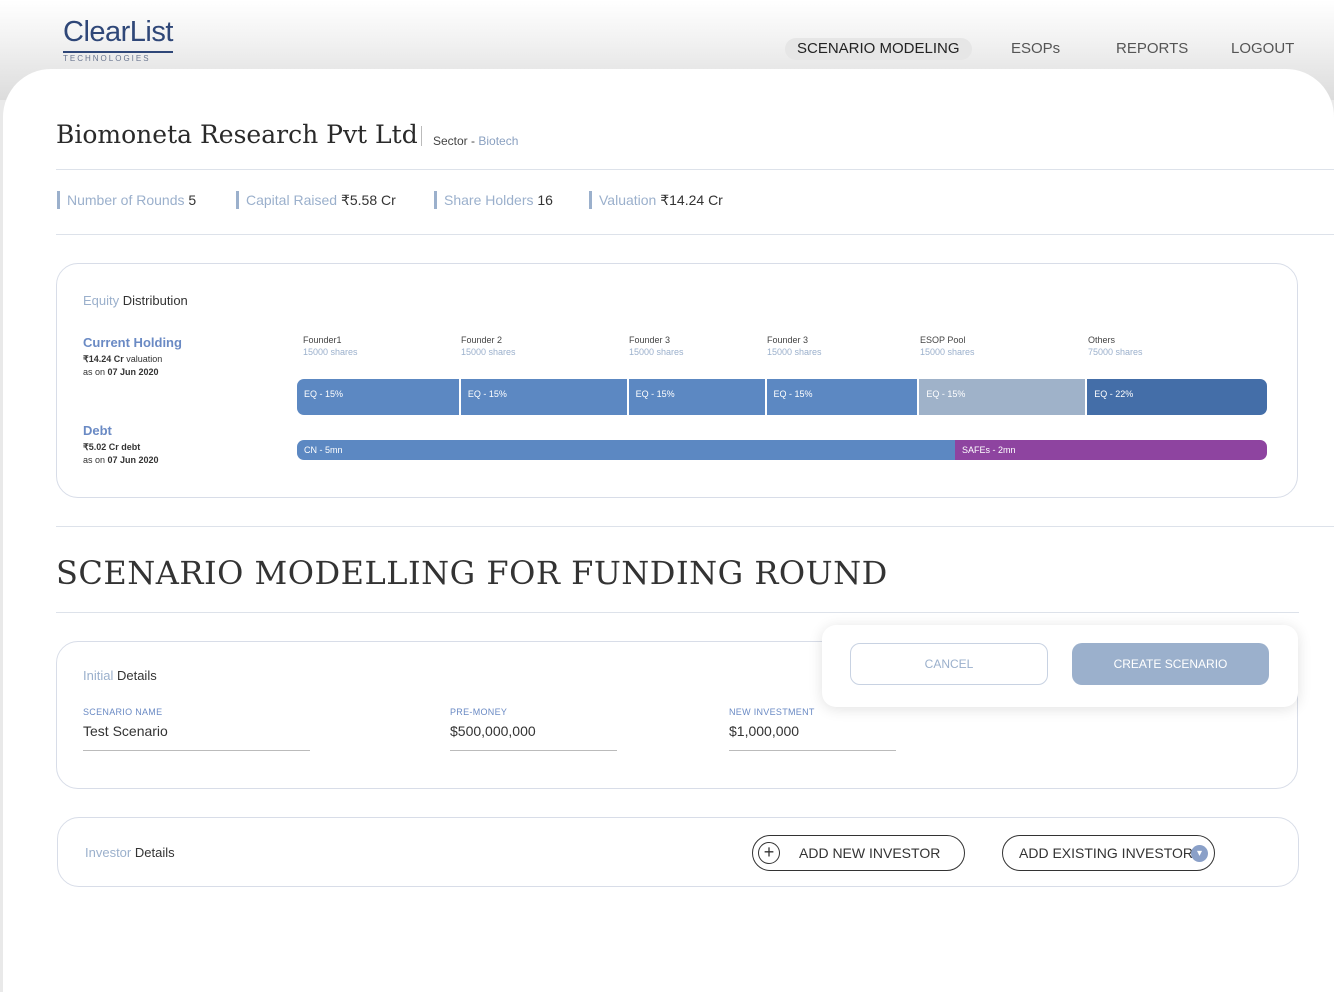 The image size is (1334, 992). I want to click on logo-name: ClearList, so click(118, 32).